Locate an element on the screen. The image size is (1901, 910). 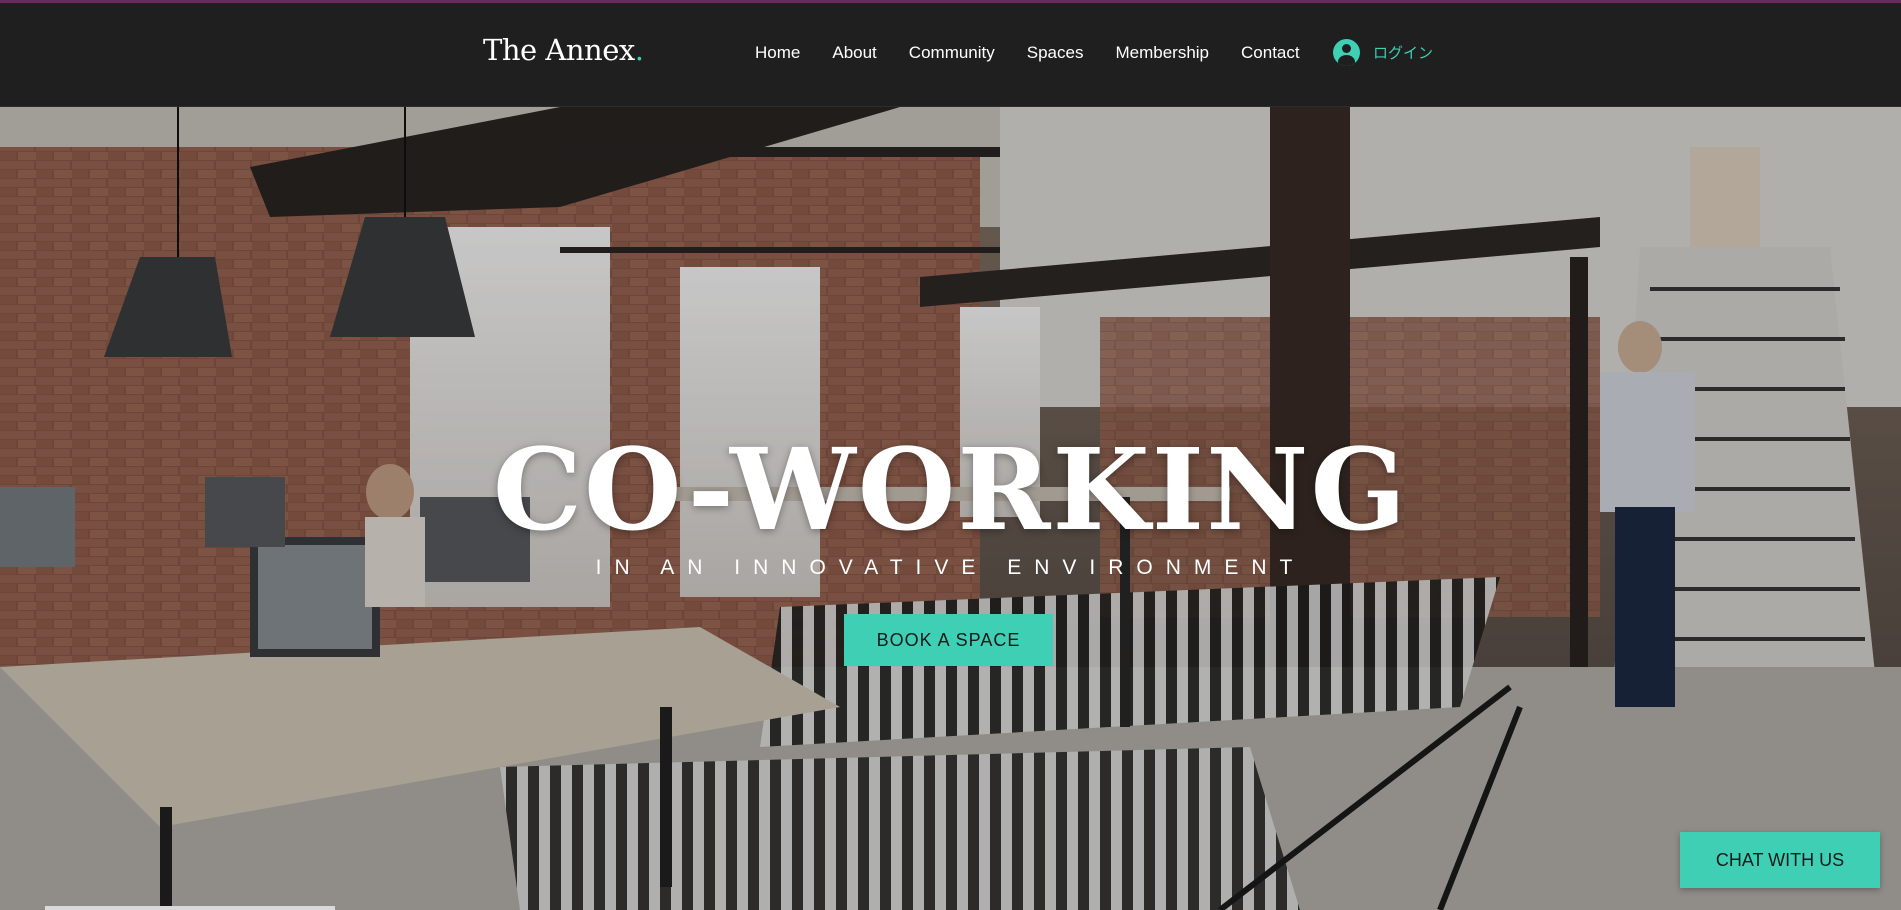
hero-subline: IN AN INNOVATIVE ENVIRONMENT is located at coordinates (950, 567).